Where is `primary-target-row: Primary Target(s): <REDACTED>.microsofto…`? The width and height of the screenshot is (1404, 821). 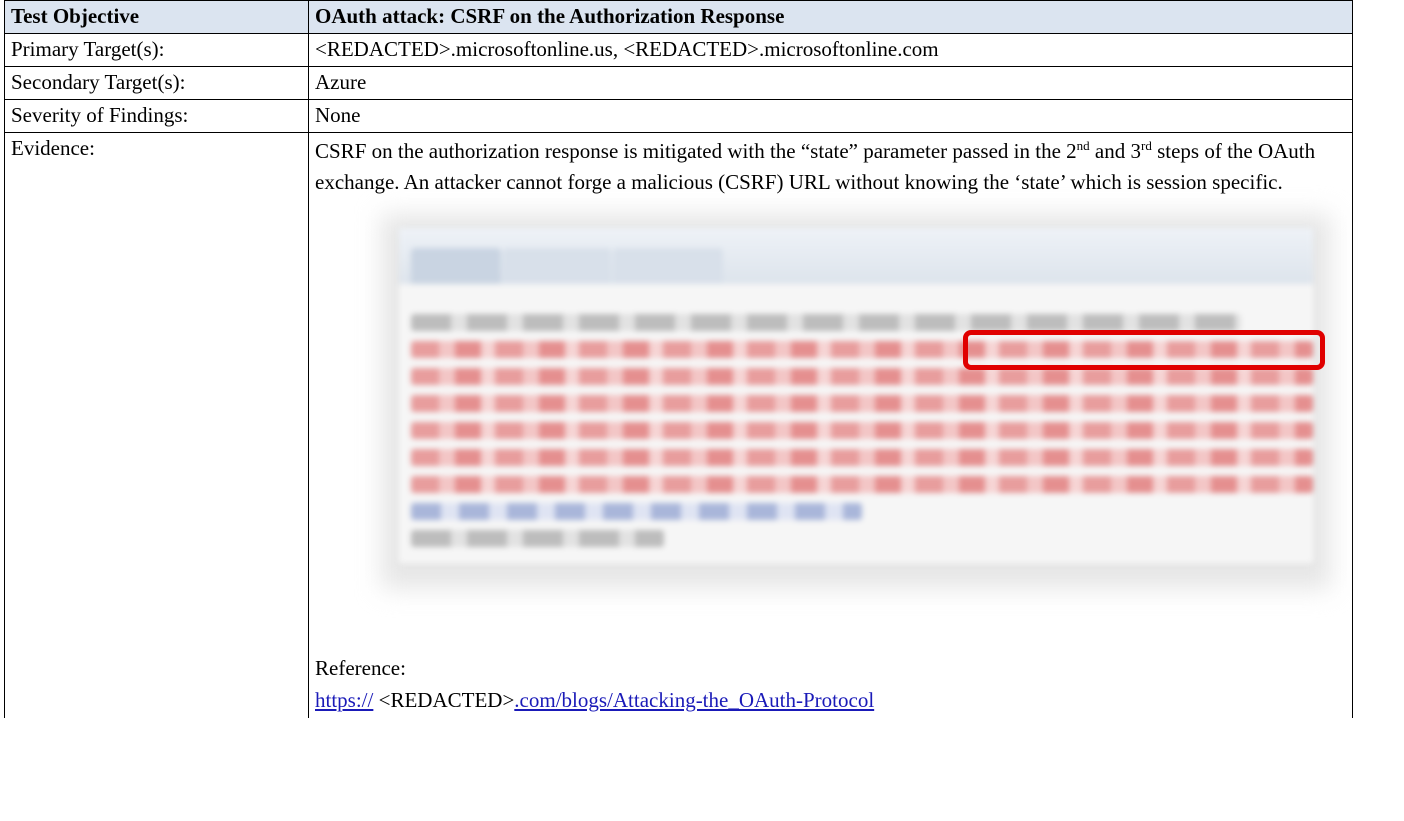 primary-target-row: Primary Target(s): <REDACTED>.microsofto… is located at coordinates (678, 50).